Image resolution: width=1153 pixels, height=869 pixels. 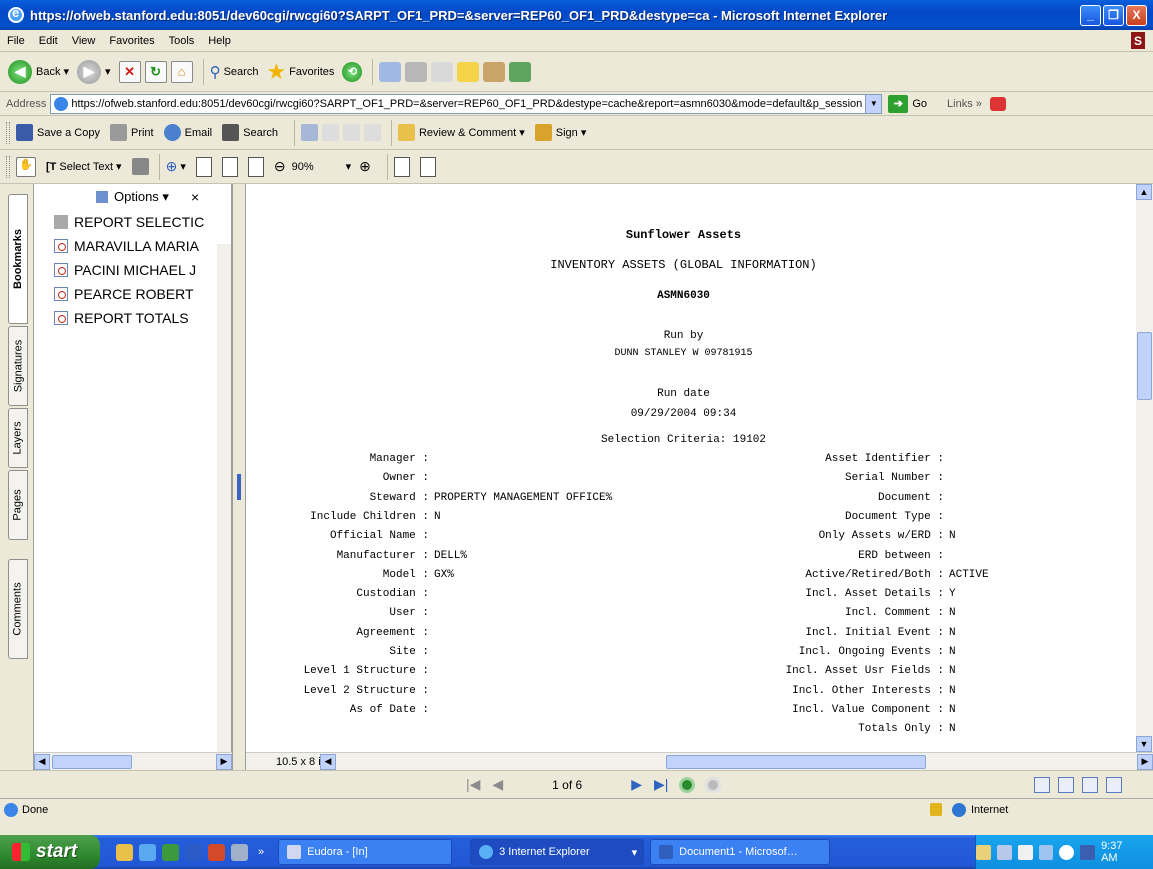 What do you see at coordinates (635, 852) in the screenshot?
I see `task-group-dropdown-icon: ▾` at bounding box center [635, 852].